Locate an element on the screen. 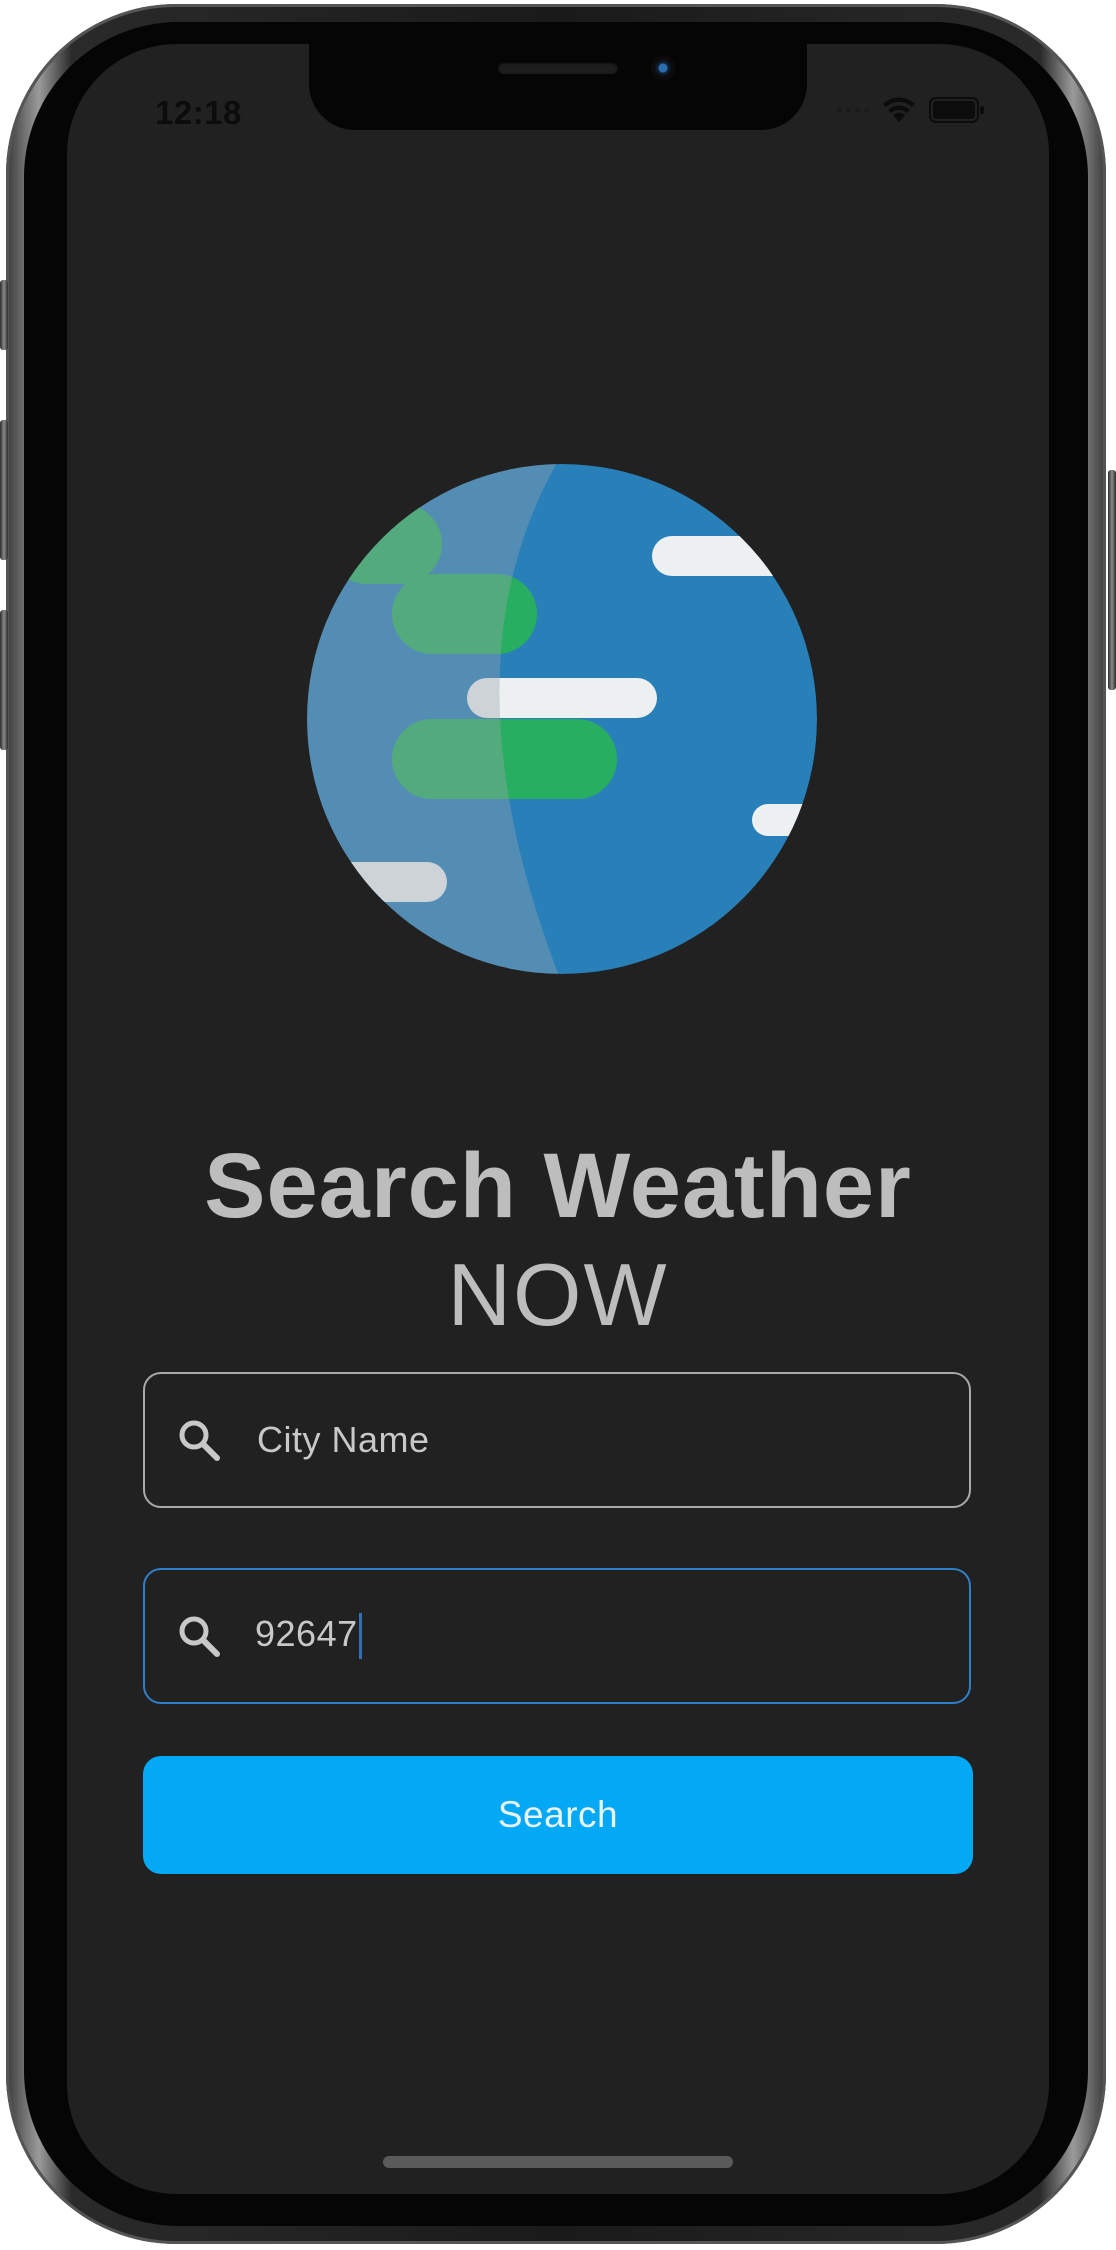  text-caret is located at coordinates (360, 1636).